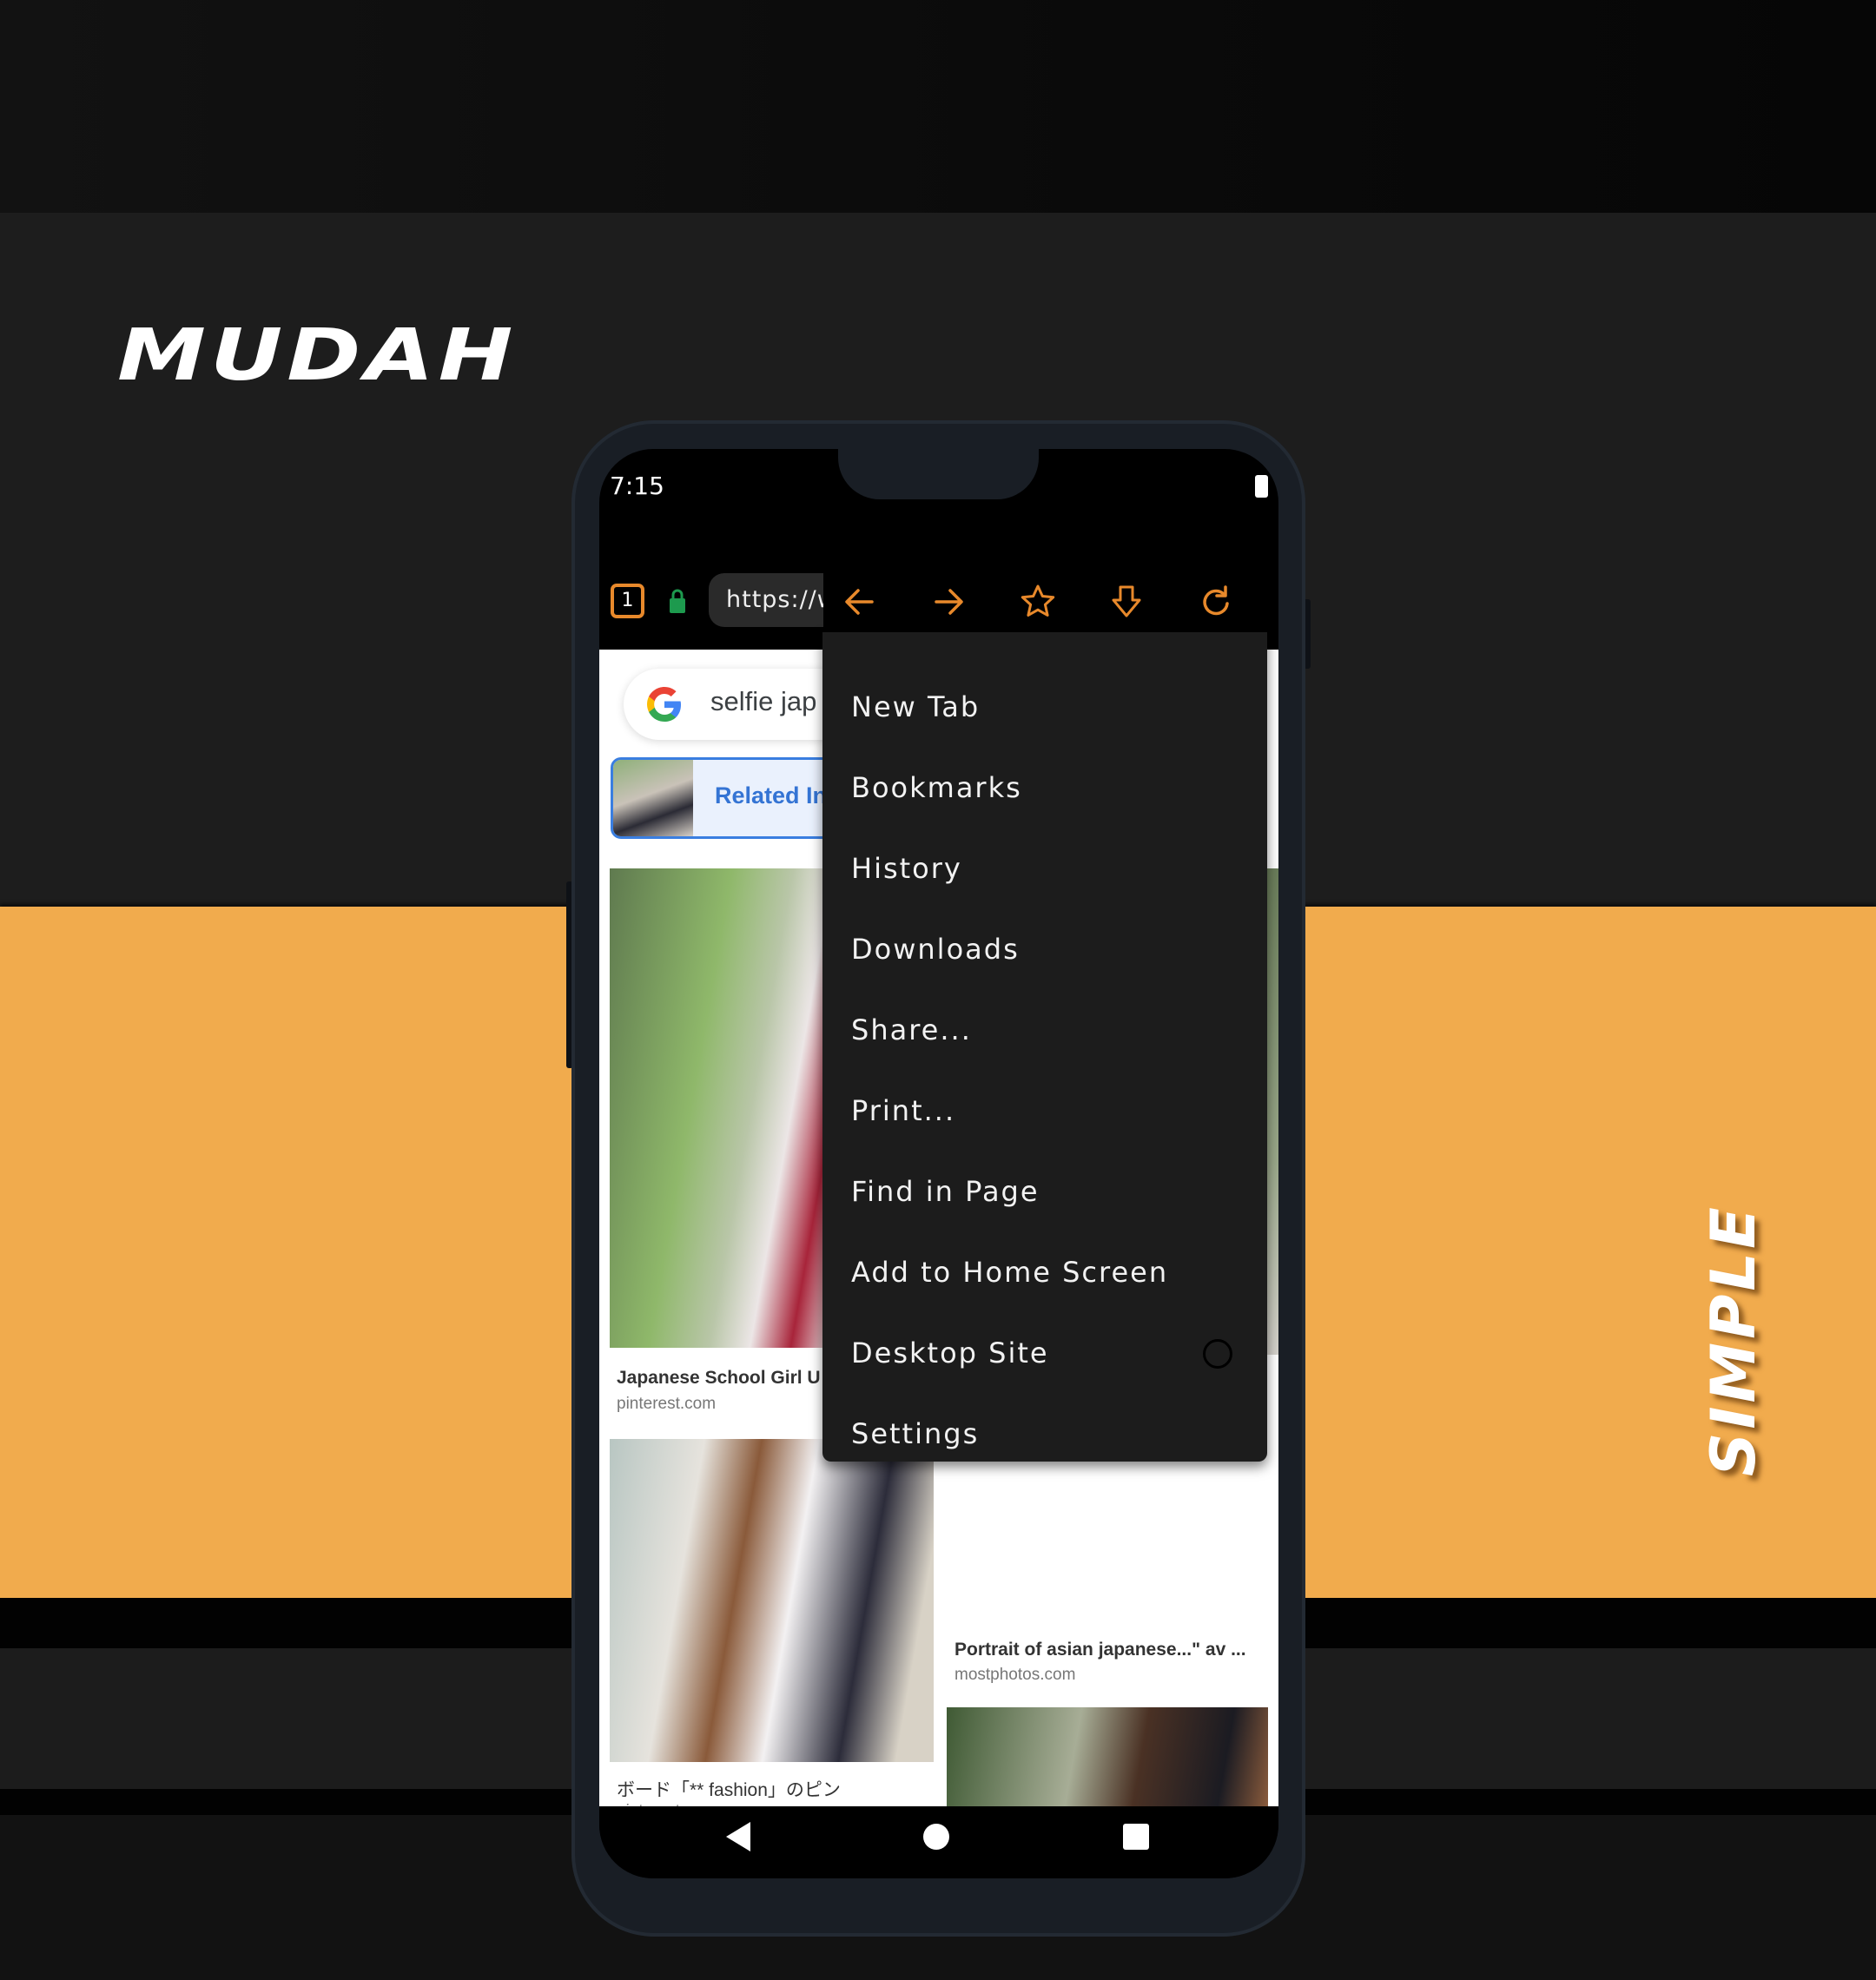 The width and height of the screenshot is (1876, 1980). What do you see at coordinates (1044, 869) in the screenshot?
I see `menu-item-history: History` at bounding box center [1044, 869].